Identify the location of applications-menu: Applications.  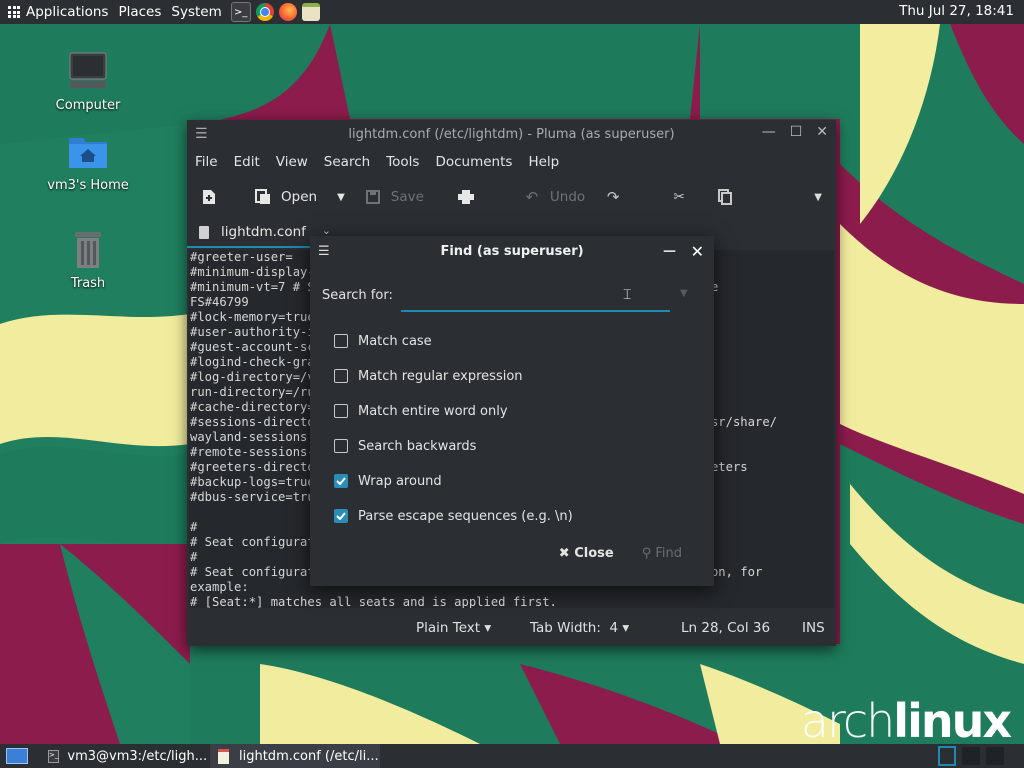
(67, 12).